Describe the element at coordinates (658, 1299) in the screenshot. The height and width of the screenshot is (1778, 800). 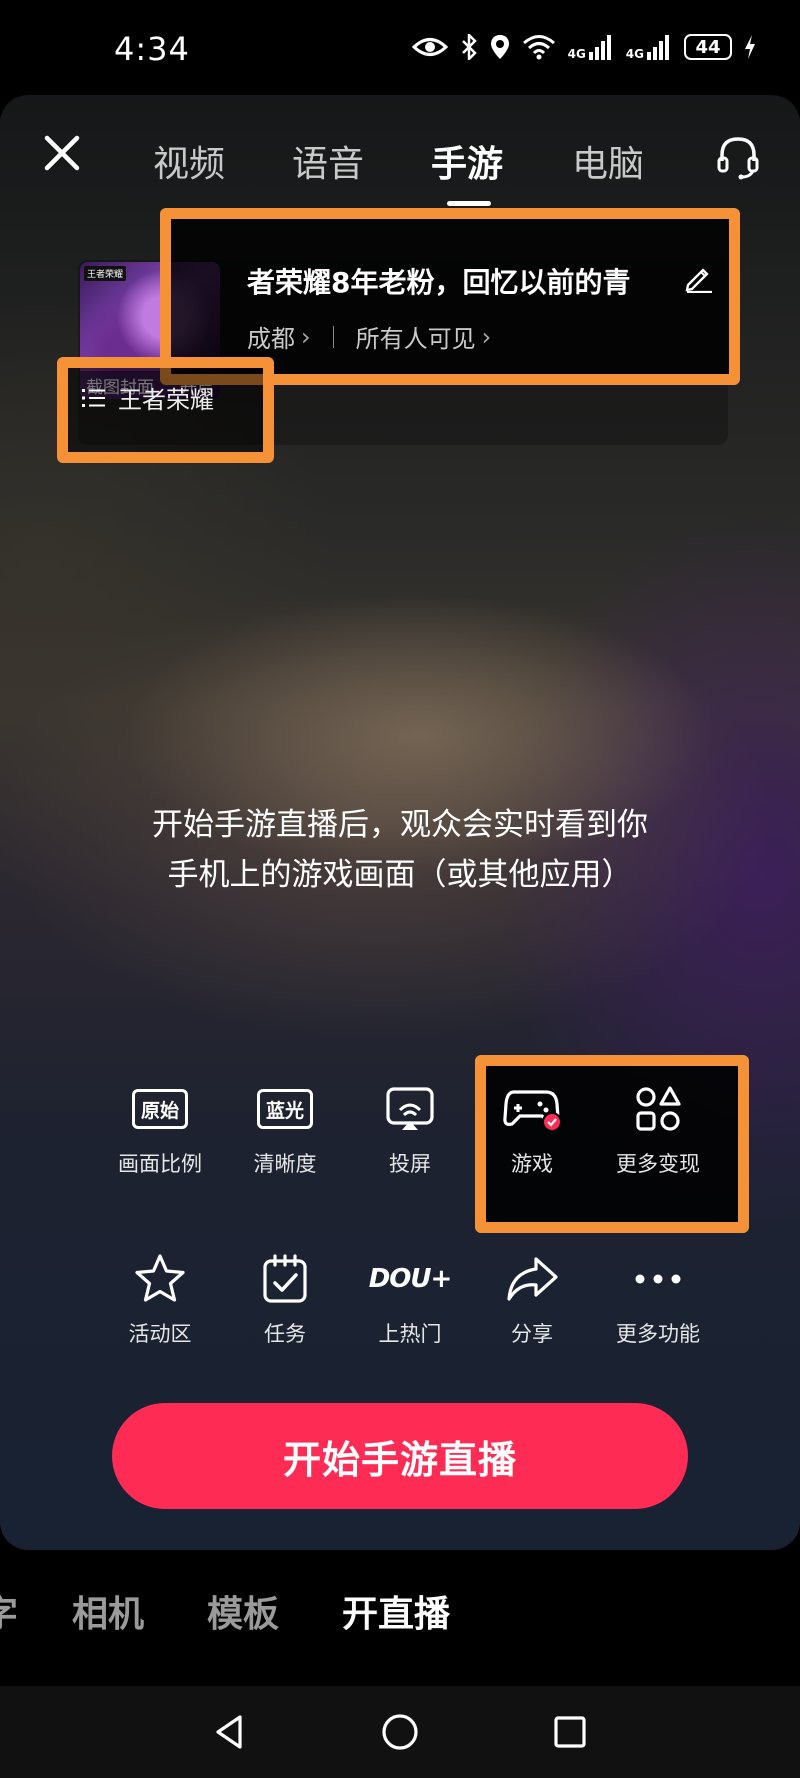
I see `feature-more-functions: 更多功能` at that location.